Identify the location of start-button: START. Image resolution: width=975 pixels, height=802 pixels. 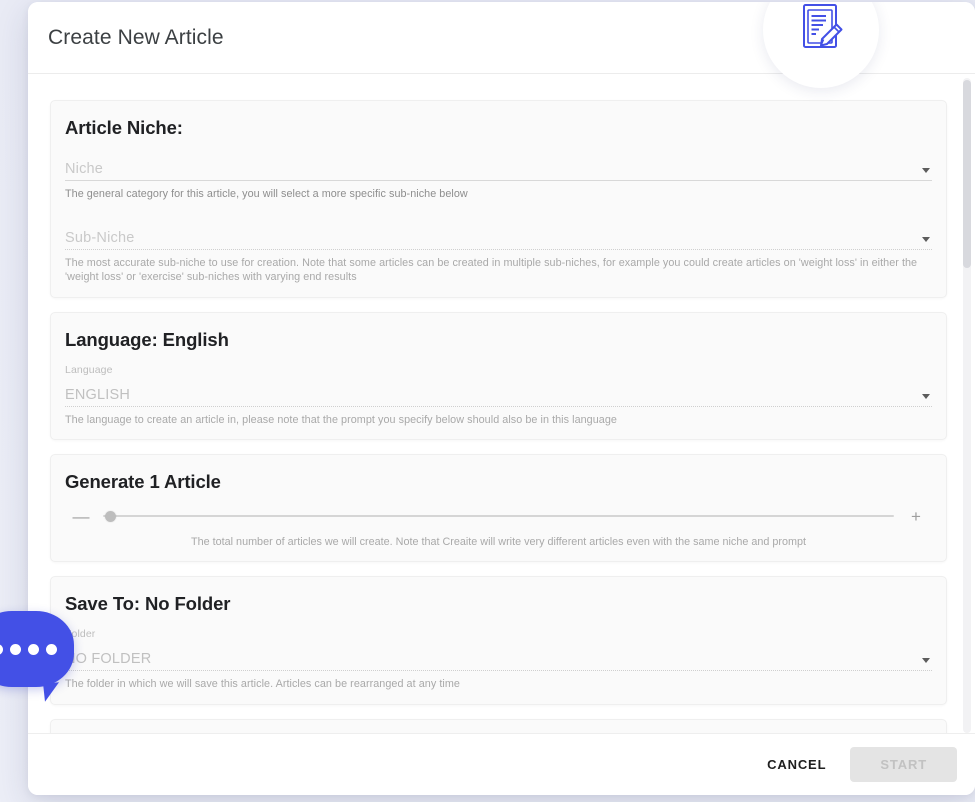
(903, 764).